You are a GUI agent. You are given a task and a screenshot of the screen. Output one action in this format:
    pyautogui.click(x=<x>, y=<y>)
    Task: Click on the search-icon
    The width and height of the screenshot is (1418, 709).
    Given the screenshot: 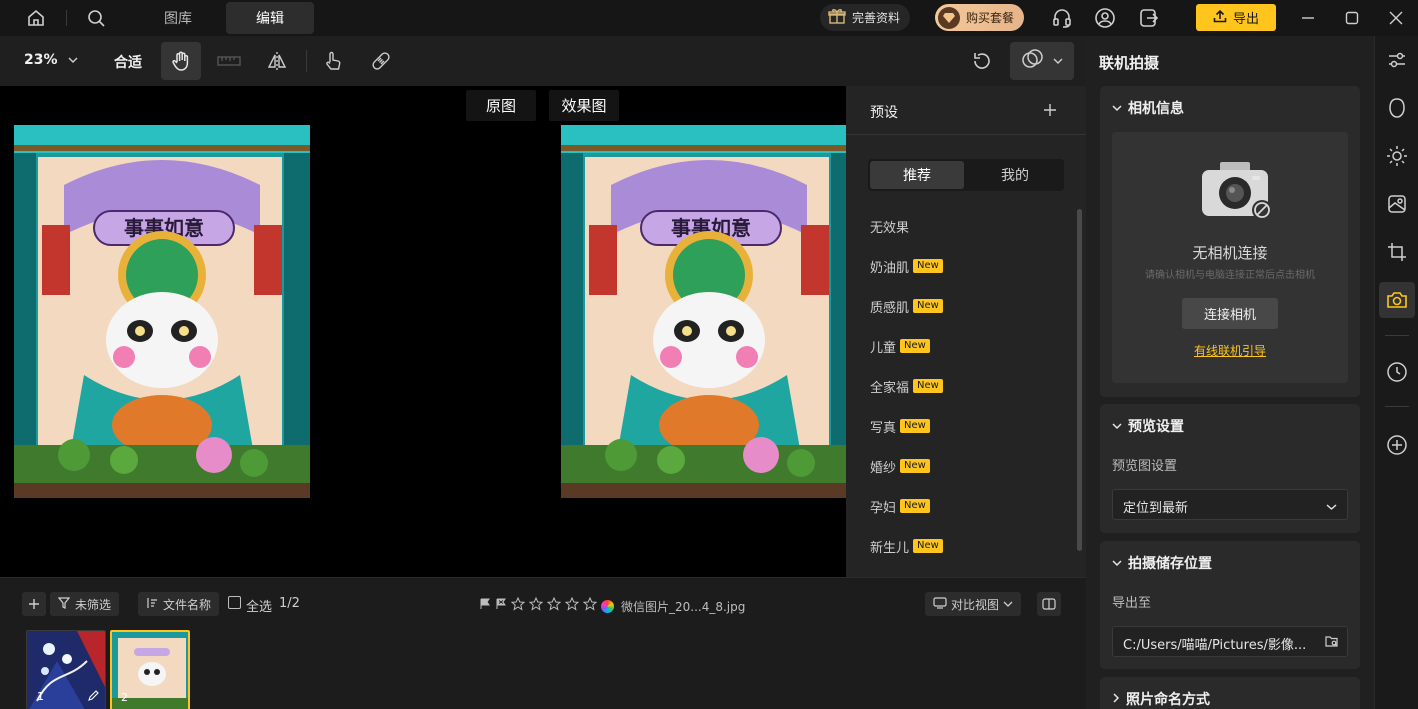 What is the action you would take?
    pyautogui.click(x=96, y=18)
    